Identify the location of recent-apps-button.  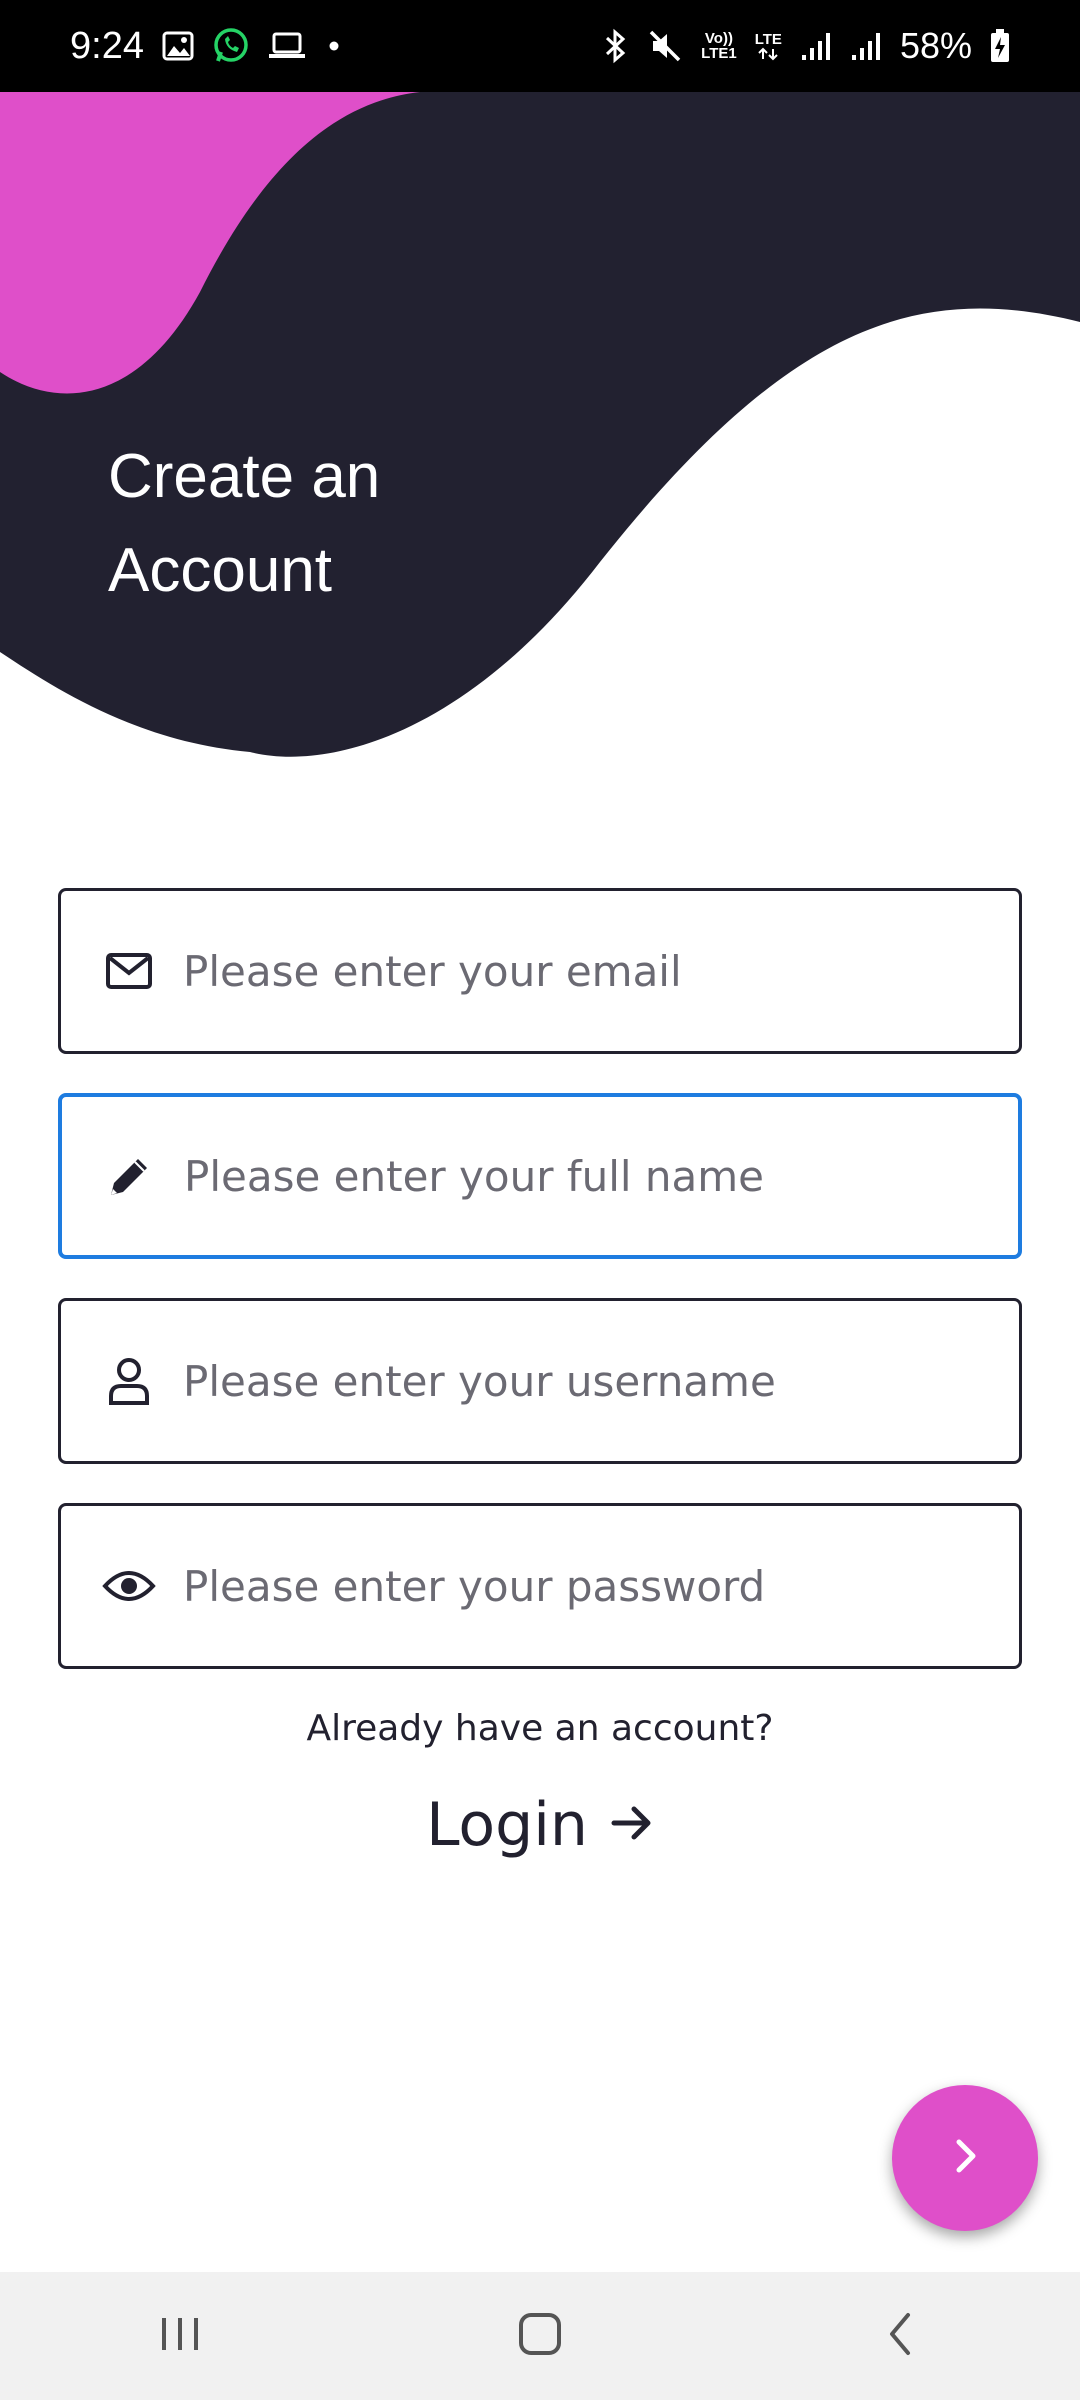
(180, 2336).